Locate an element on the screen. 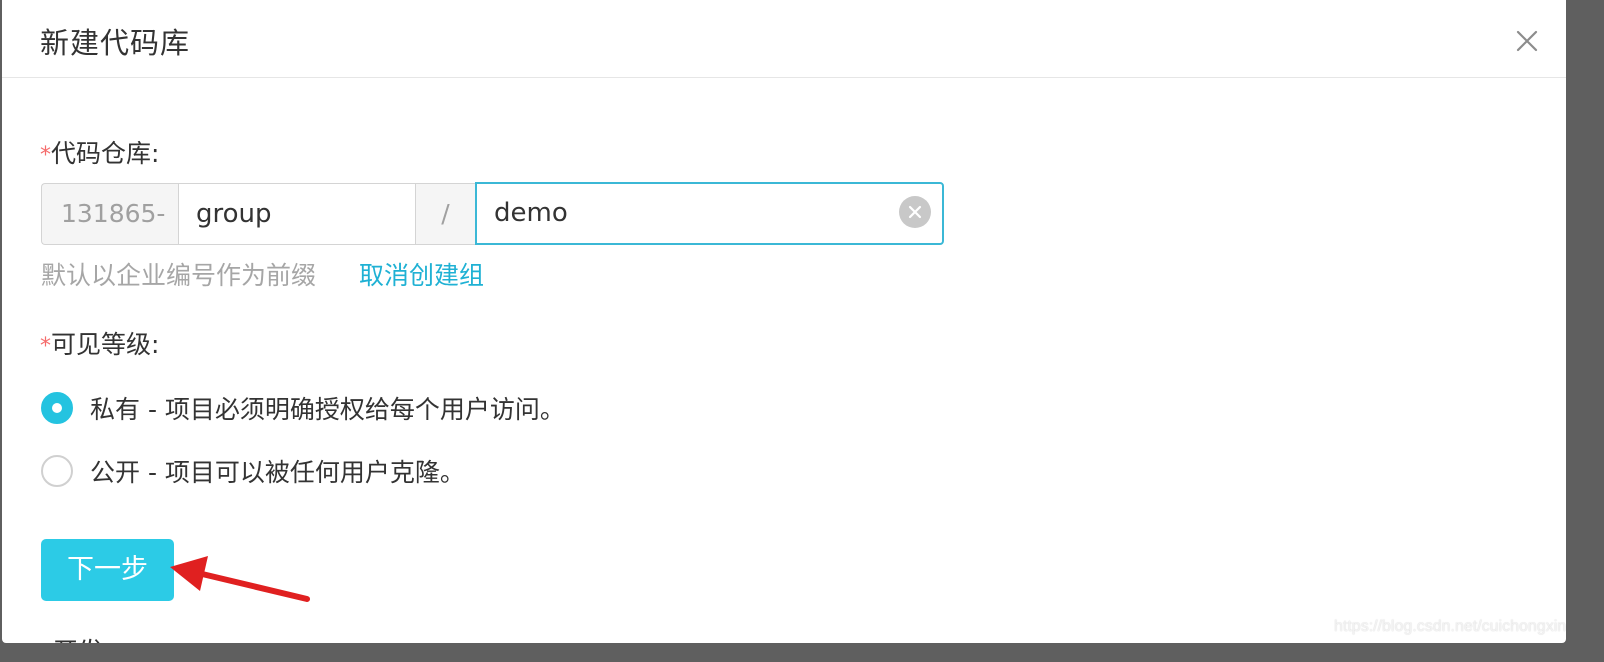 Image resolution: width=1604 pixels, height=662 pixels. clear-x-glyph is located at coordinates (915, 212).